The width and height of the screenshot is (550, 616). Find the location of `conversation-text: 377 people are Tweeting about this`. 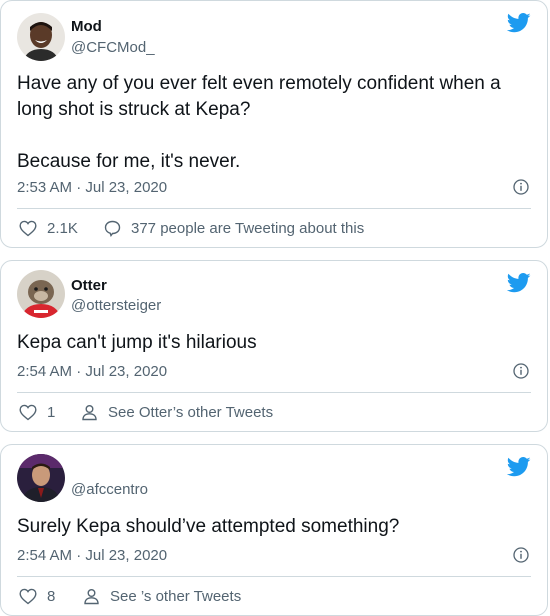

conversation-text: 377 people are Tweeting about this is located at coordinates (248, 228).